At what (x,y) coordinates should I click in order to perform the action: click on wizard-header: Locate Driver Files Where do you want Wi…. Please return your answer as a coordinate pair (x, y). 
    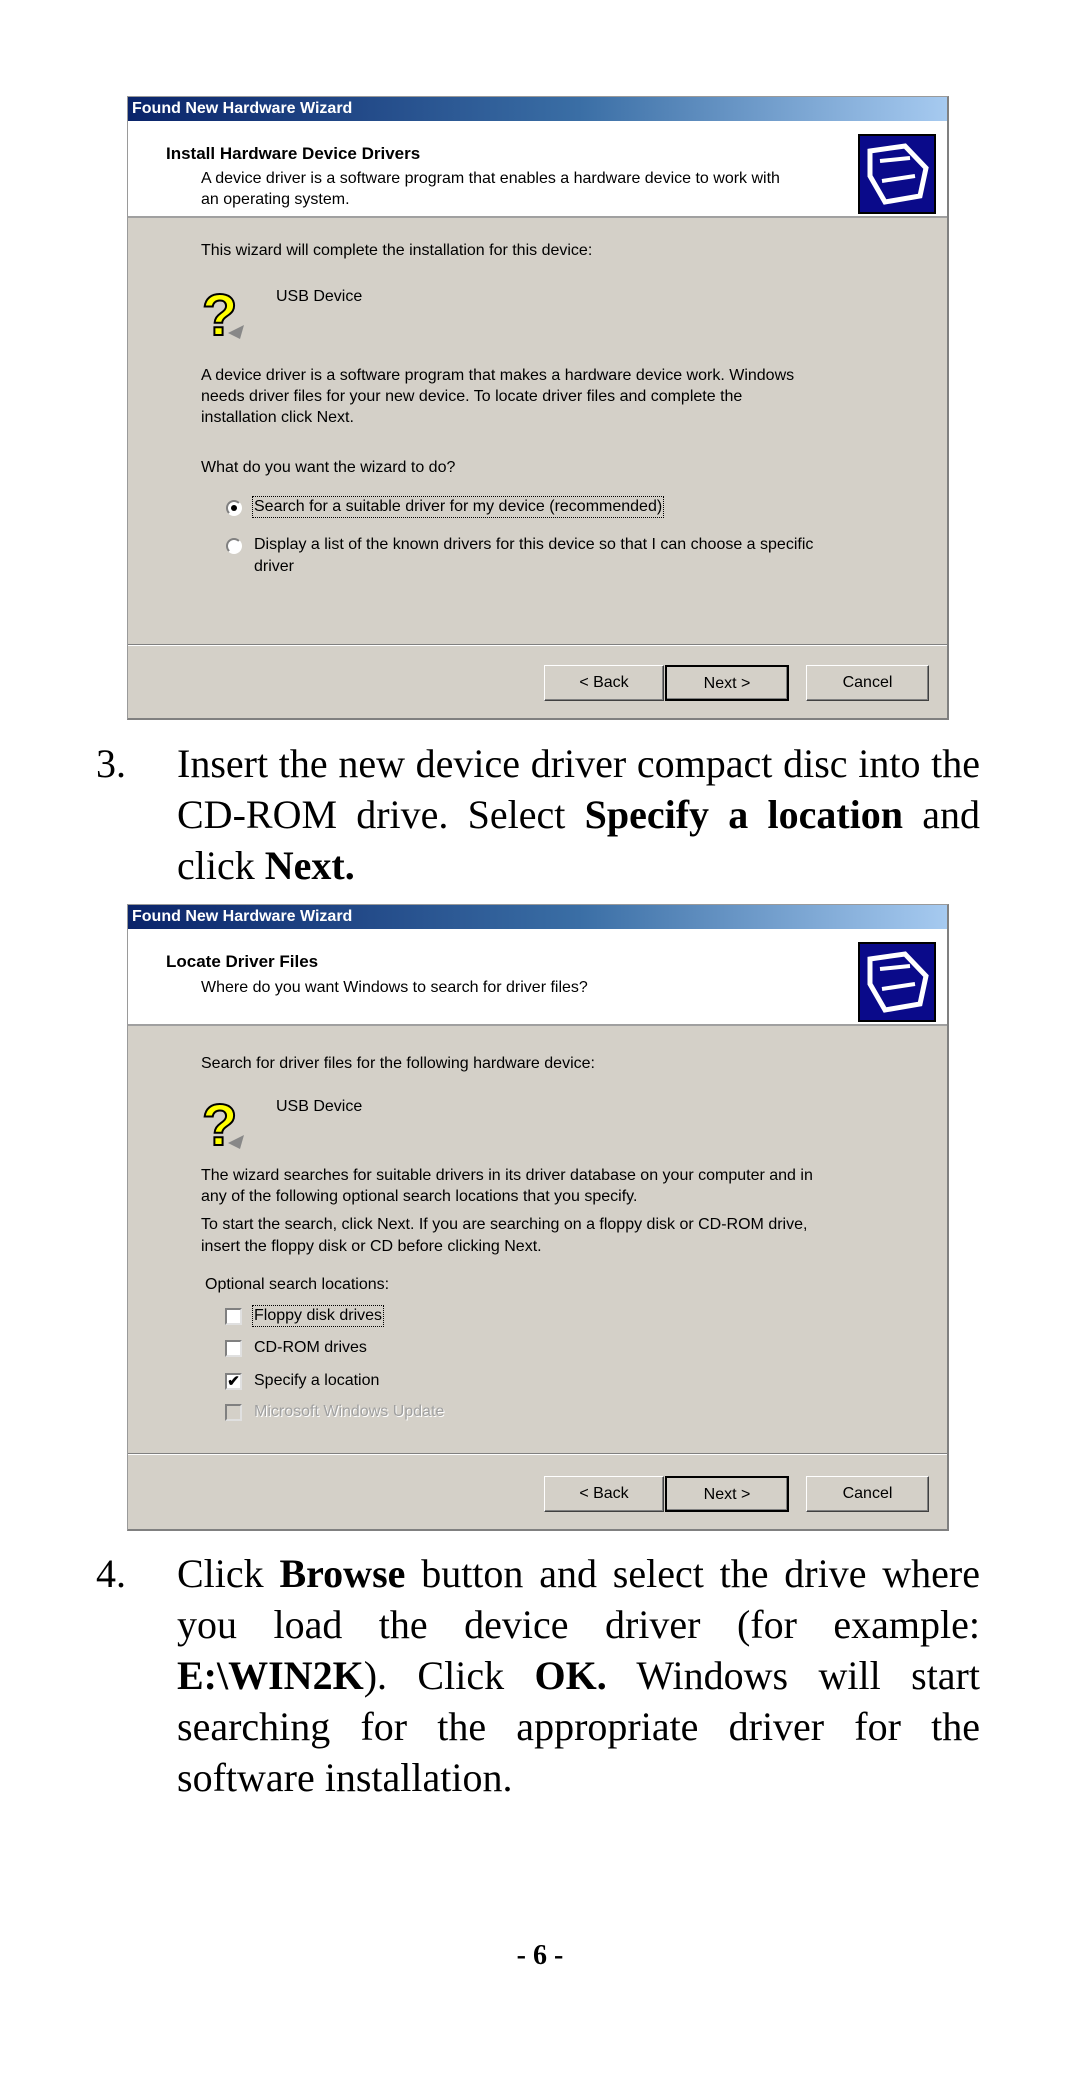
    Looking at the image, I should click on (537, 977).